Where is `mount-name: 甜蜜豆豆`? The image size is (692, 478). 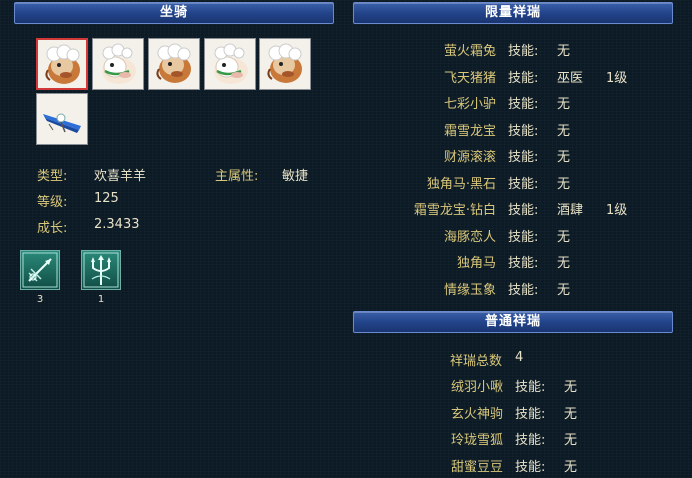 mount-name: 甜蜜豆豆 is located at coordinates (476, 467).